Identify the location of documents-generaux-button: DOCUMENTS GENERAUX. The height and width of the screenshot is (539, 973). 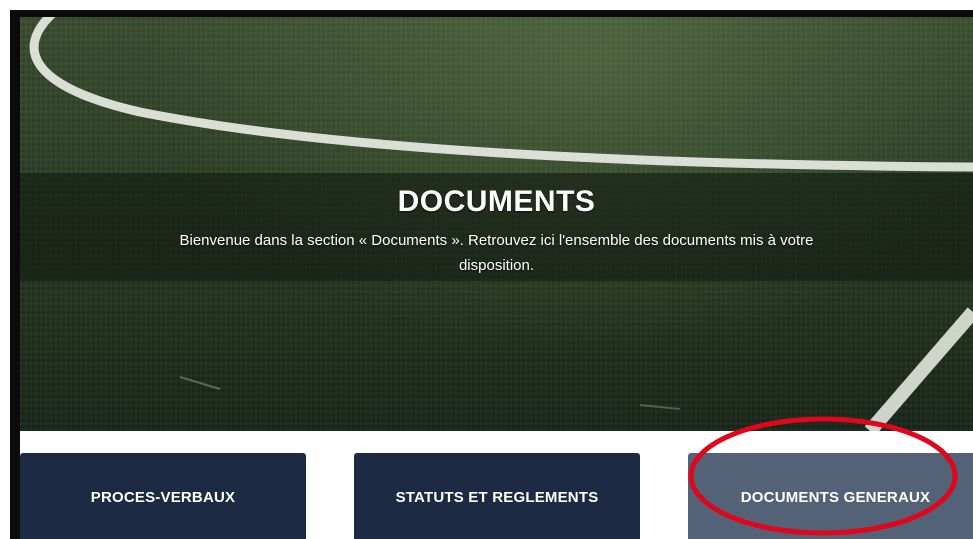
(830, 496).